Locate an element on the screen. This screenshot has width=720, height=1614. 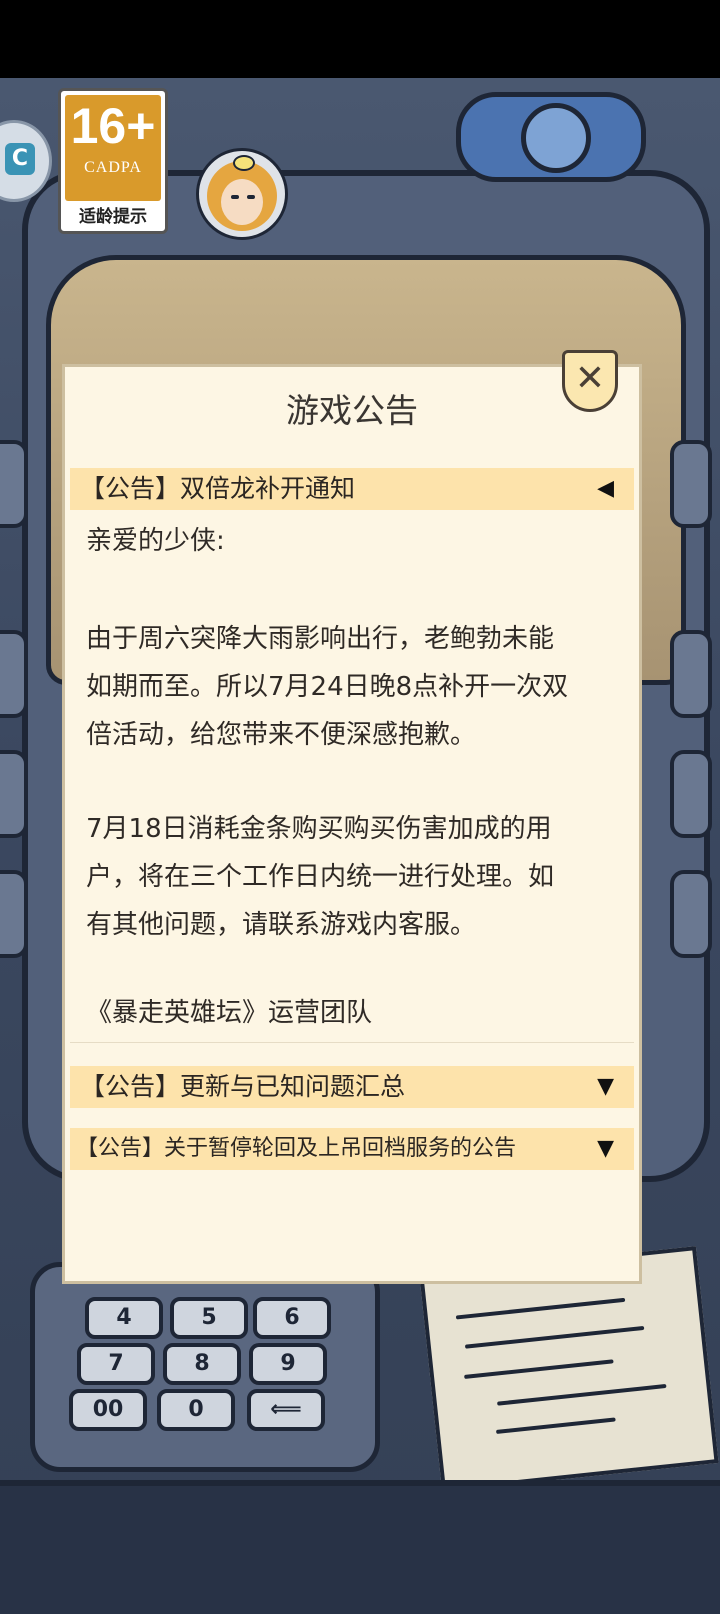
dialog-title: 游戏公告 is located at coordinates (352, 410).